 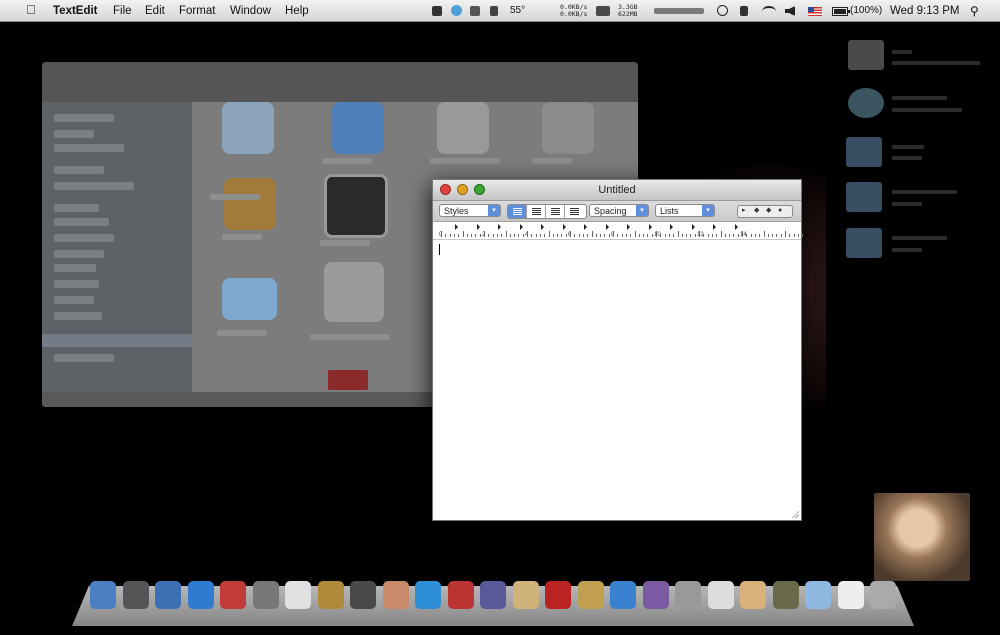 What do you see at coordinates (155, 11) in the screenshot?
I see `menu-edit: Edit` at bounding box center [155, 11].